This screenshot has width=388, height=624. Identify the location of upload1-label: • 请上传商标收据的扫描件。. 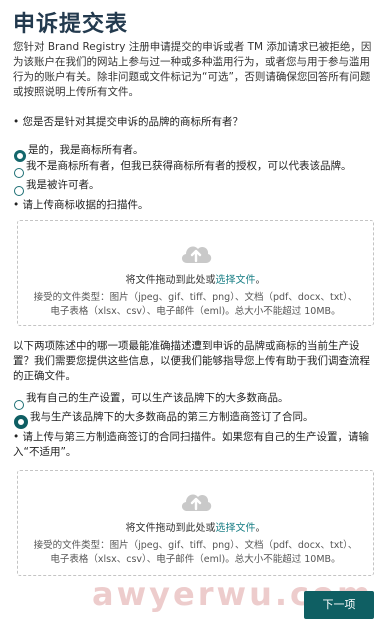
(81, 205).